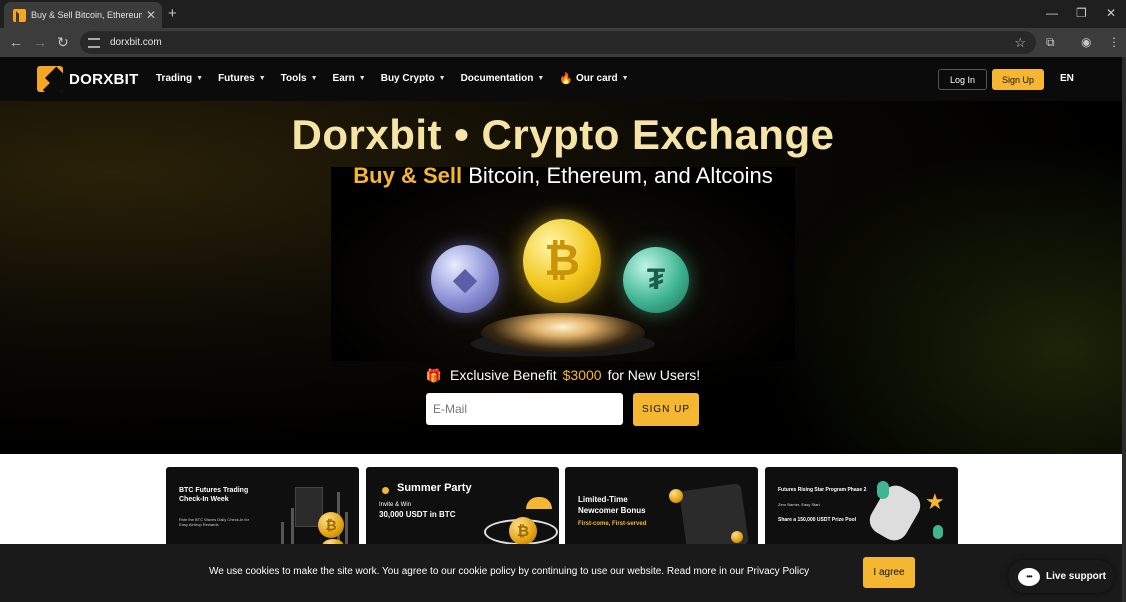 The height and width of the screenshot is (602, 1126). I want to click on signup-button: Sign Up, so click(1018, 79).